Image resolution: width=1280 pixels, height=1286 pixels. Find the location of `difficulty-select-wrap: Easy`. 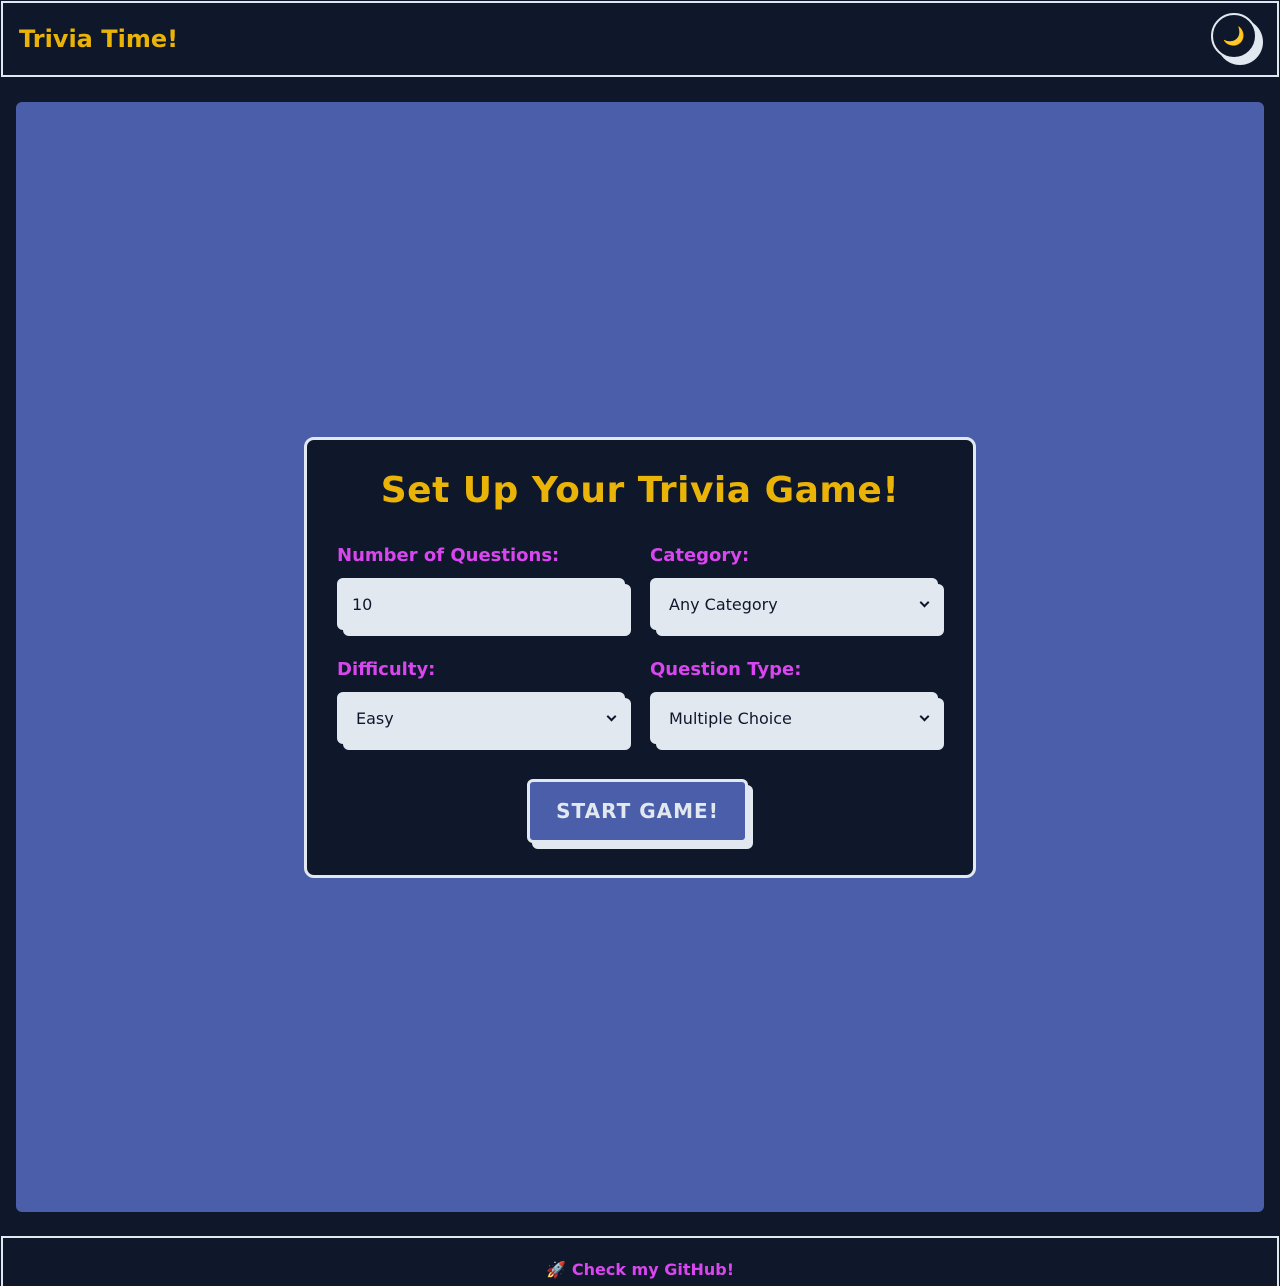

difficulty-select-wrap: Easy is located at coordinates (484, 721).